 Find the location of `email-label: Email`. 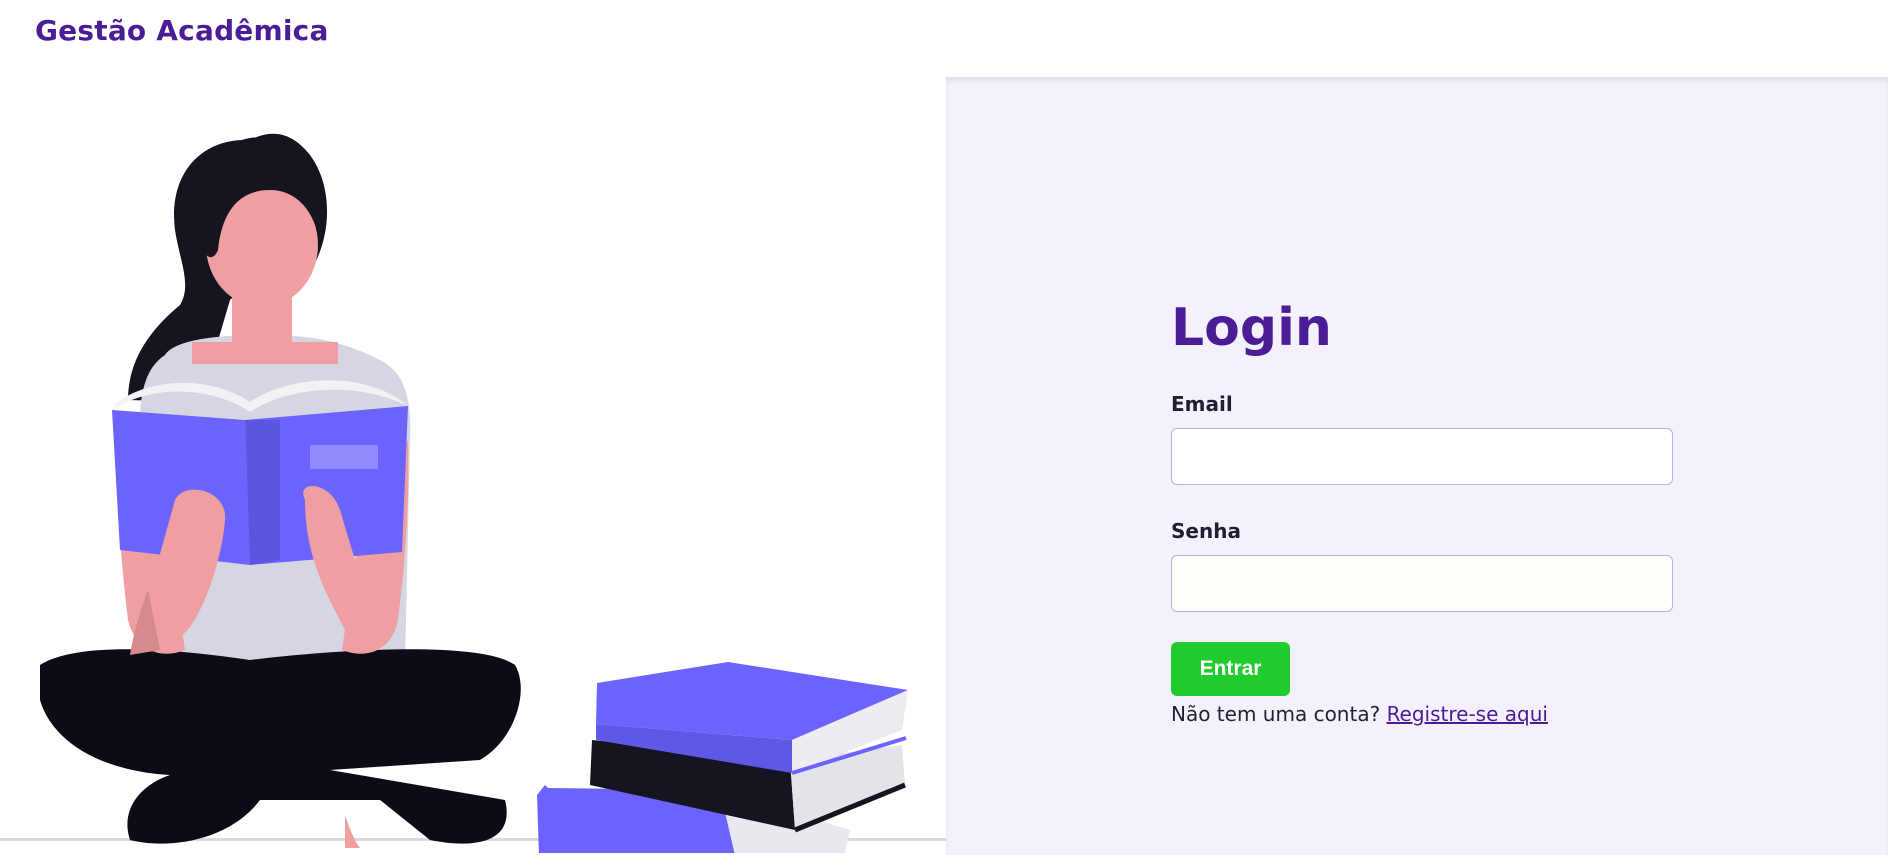

email-label: Email is located at coordinates (1202, 404).